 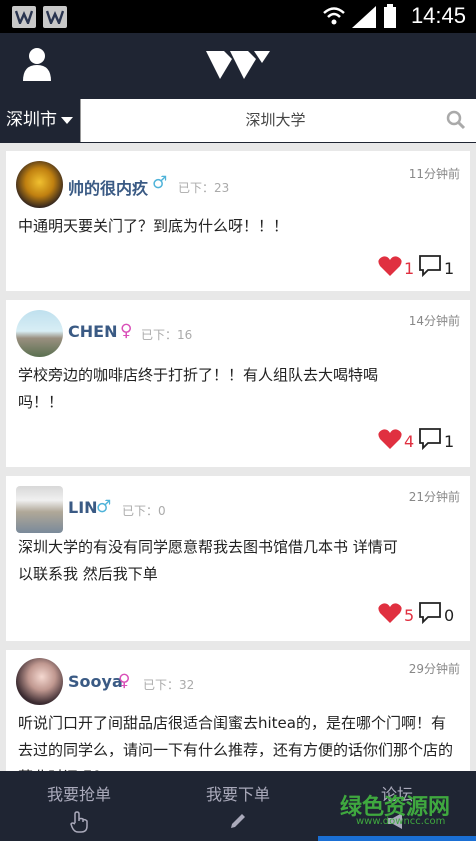 I want to click on w-logo-icon, so click(x=238, y=65).